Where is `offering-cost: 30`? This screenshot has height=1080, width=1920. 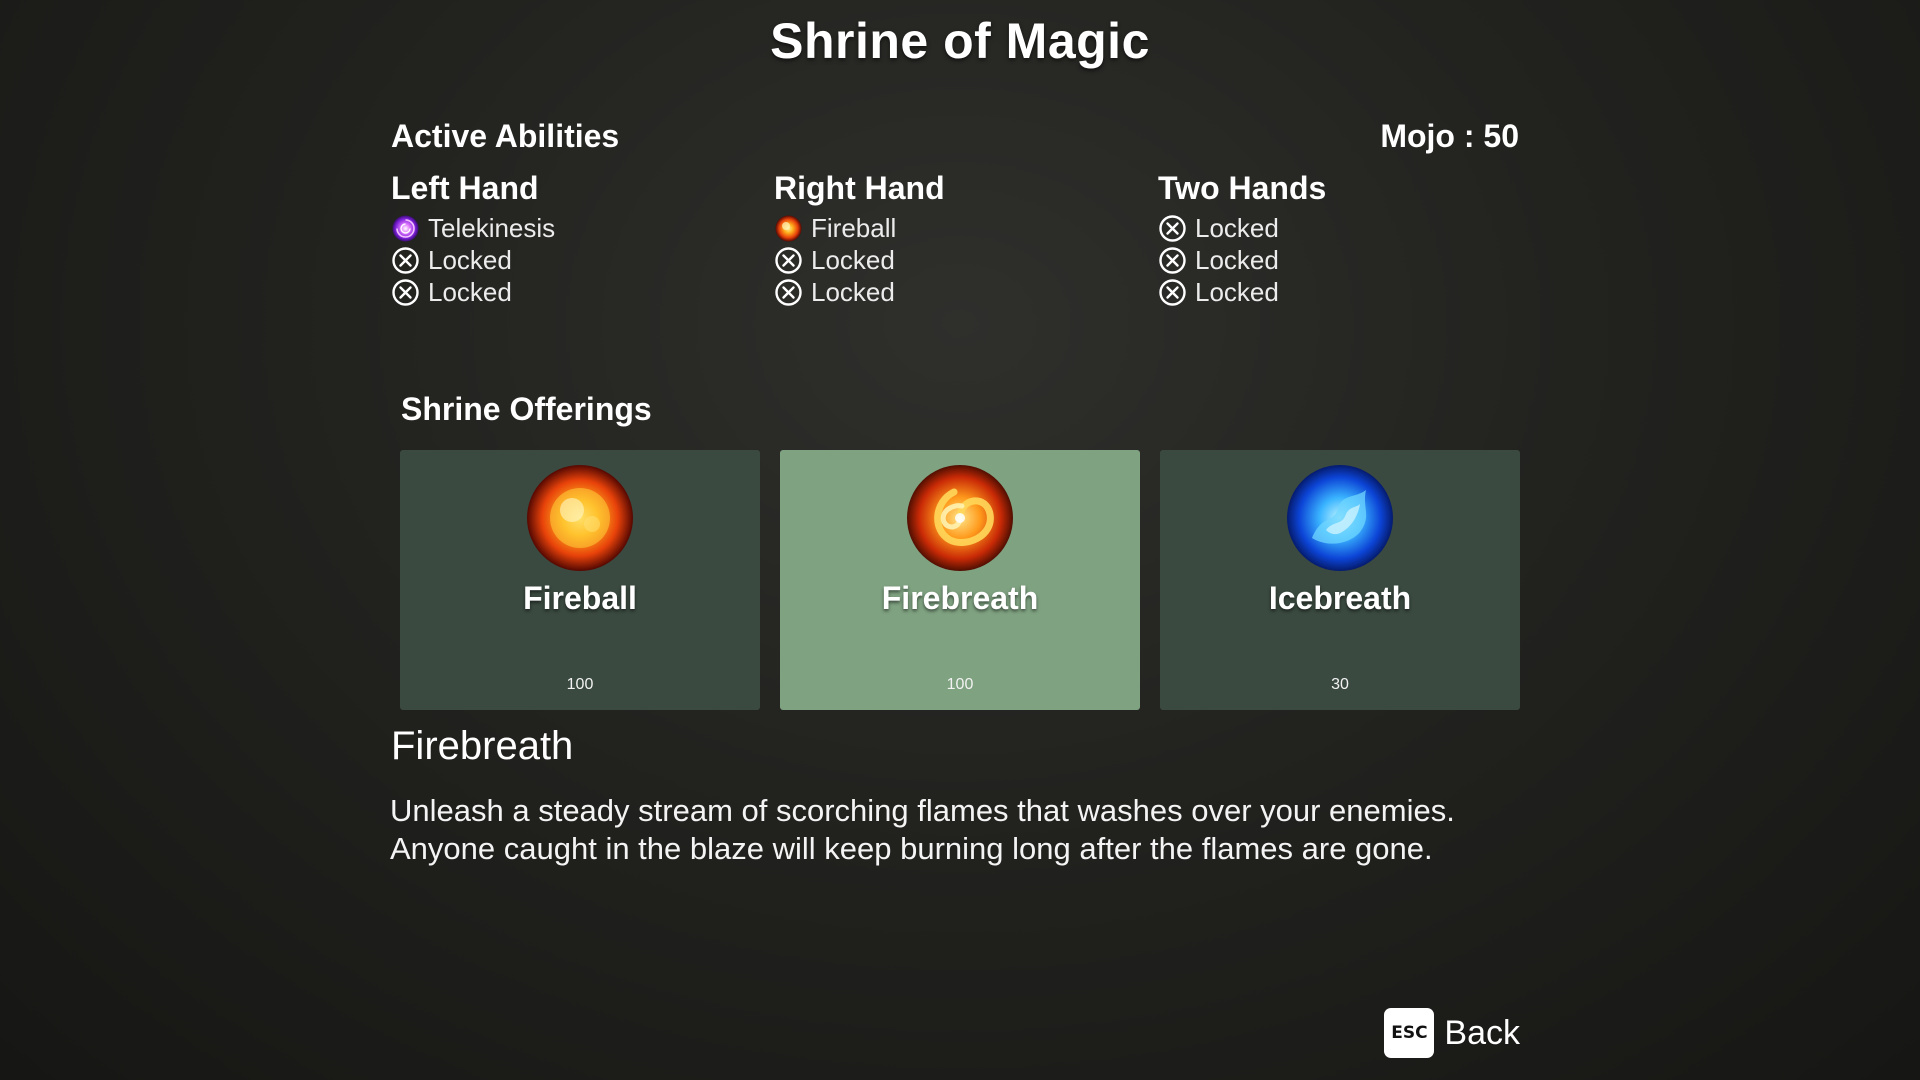 offering-cost: 30 is located at coordinates (1340, 684).